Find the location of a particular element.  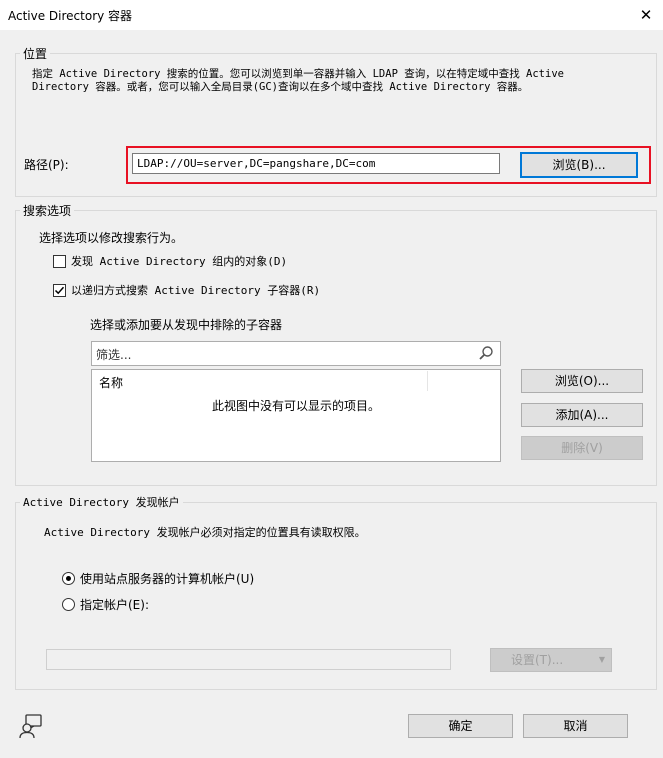

excluded-containers-list: 名称 此视图中没有可以显示的项目。 is located at coordinates (296, 415).